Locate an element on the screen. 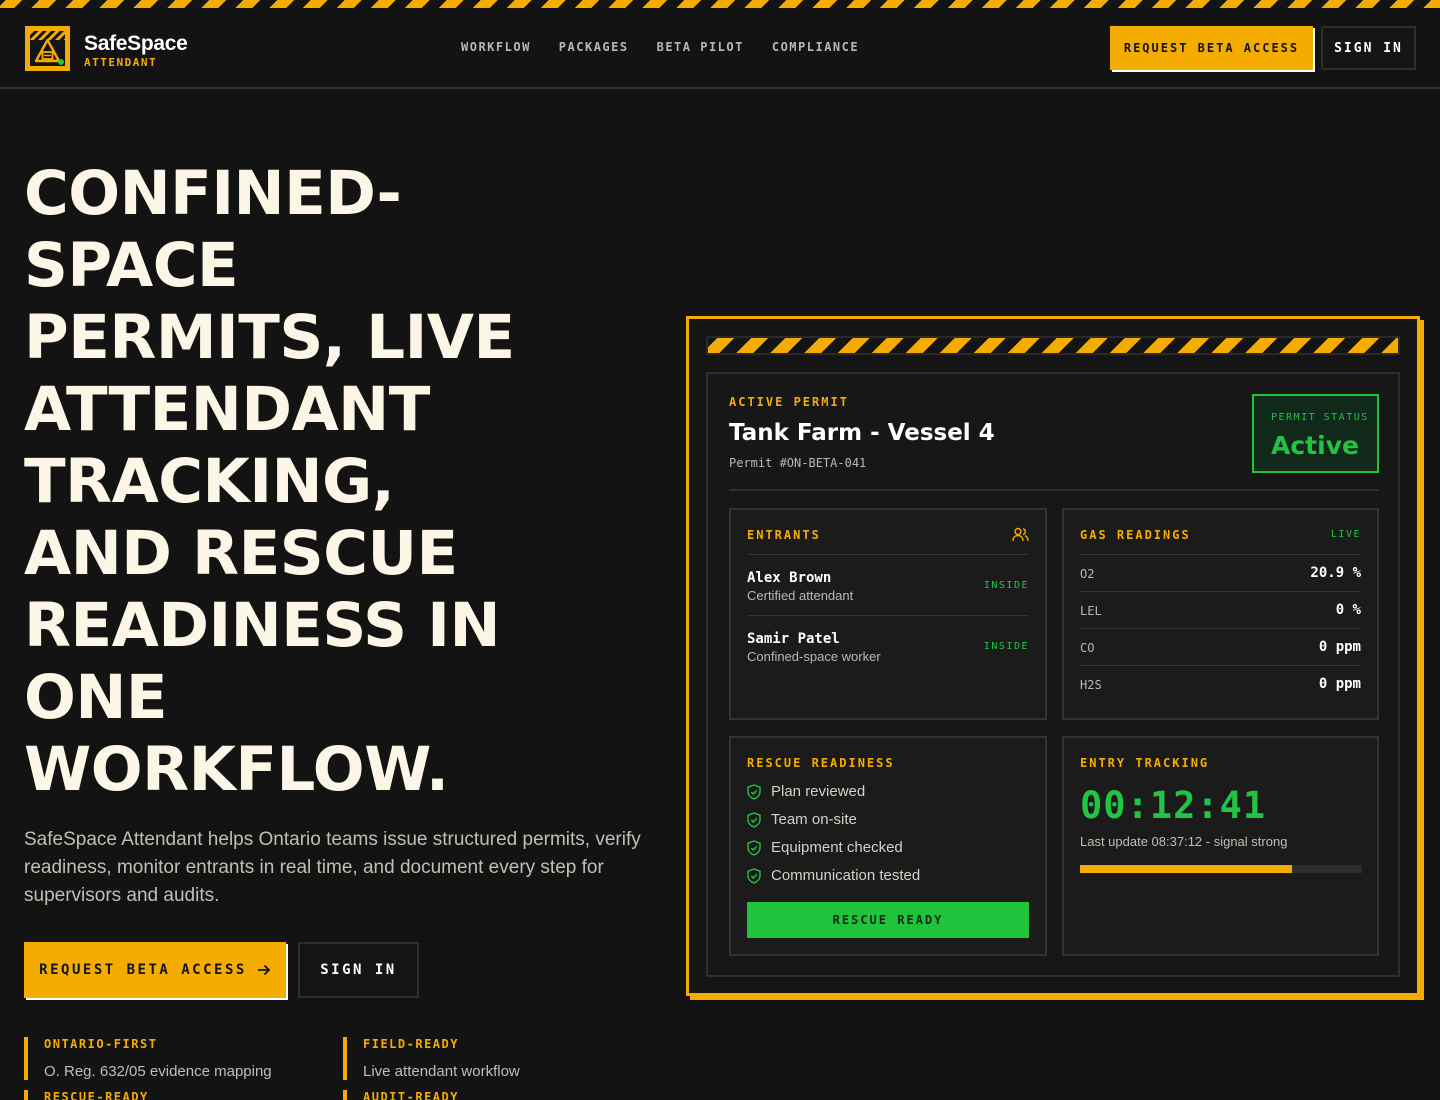 This screenshot has width=1440, height=1100. feature-description: Live attendant workflow is located at coordinates (441, 1071).